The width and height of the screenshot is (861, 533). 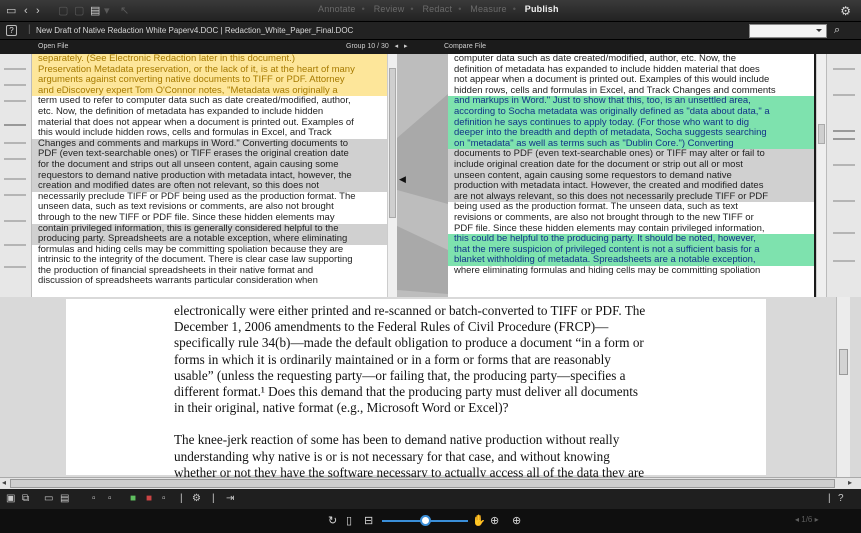 What do you see at coordinates (133, 498) in the screenshot?
I see `insert-marker-icon: ■` at bounding box center [133, 498].